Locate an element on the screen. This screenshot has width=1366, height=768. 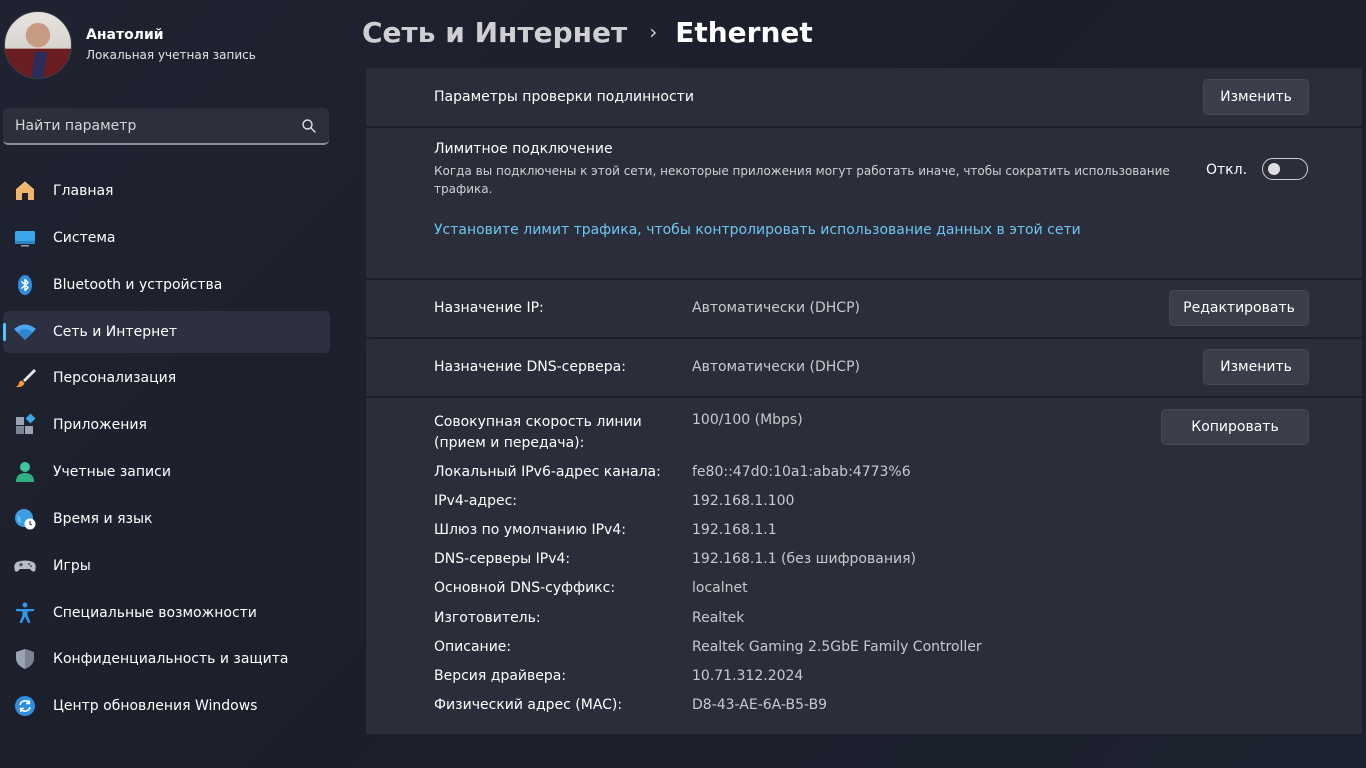
ip-edit-button: Редактировать is located at coordinates (1239, 308).